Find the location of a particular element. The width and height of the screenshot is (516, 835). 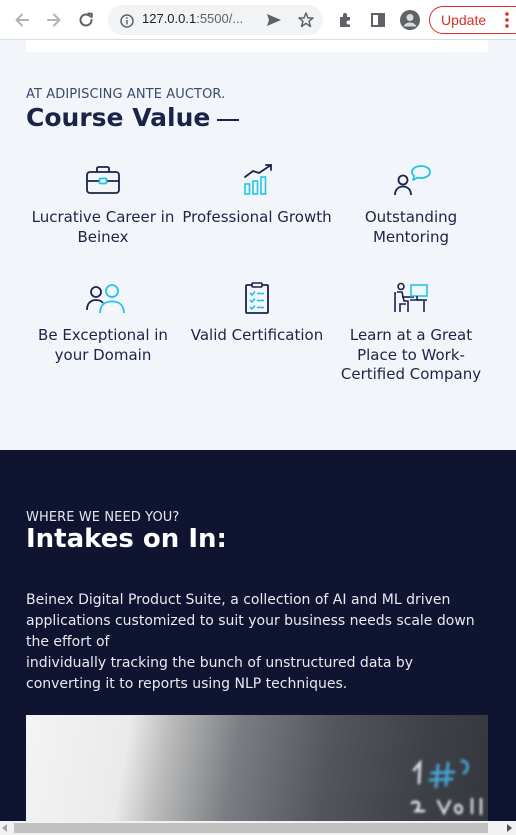

extensions-icon is located at coordinates (346, 20).